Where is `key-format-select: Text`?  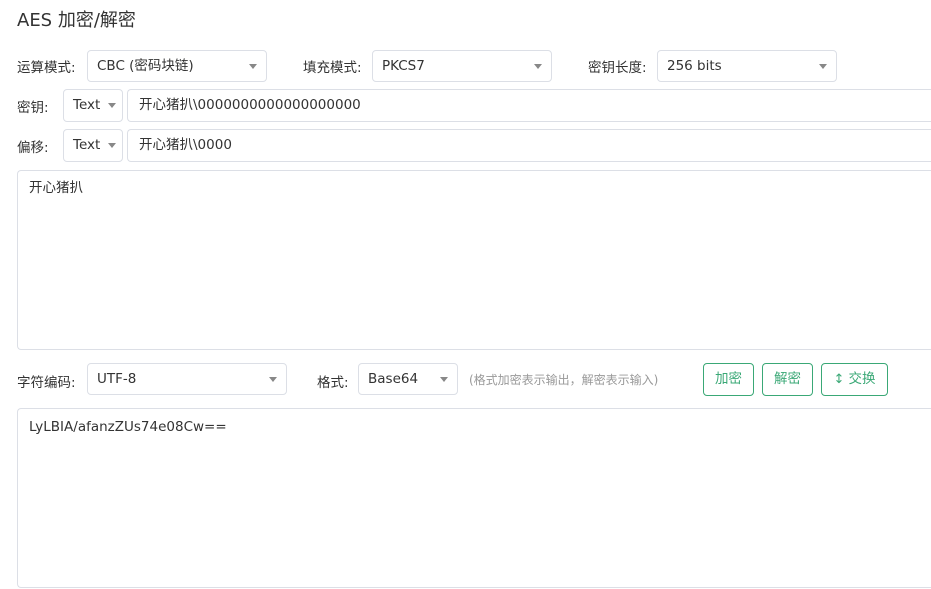
key-format-select: Text is located at coordinates (93, 105).